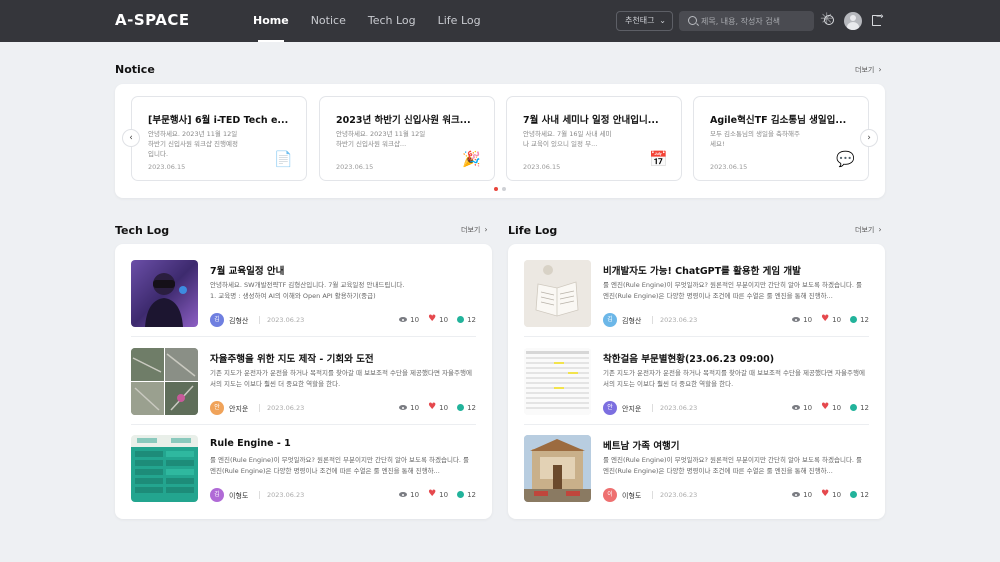 The height and width of the screenshot is (562, 1000). I want to click on theme-toggle-sun-icon, so click(827, 18).